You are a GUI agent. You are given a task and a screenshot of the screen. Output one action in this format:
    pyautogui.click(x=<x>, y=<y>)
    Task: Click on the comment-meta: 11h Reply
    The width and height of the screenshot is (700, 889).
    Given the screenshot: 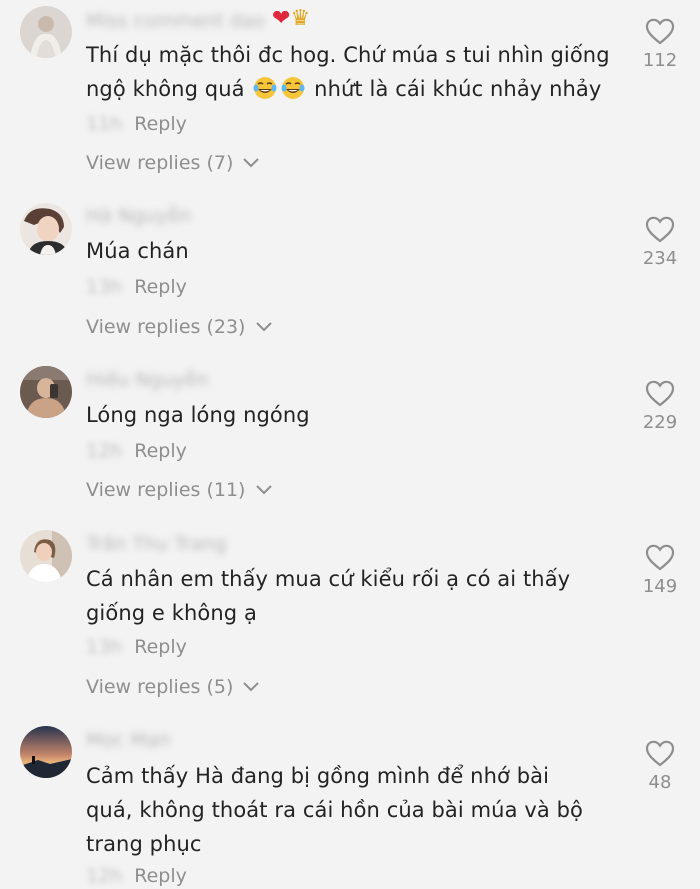 What is the action you would take?
    pyautogui.click(x=136, y=124)
    